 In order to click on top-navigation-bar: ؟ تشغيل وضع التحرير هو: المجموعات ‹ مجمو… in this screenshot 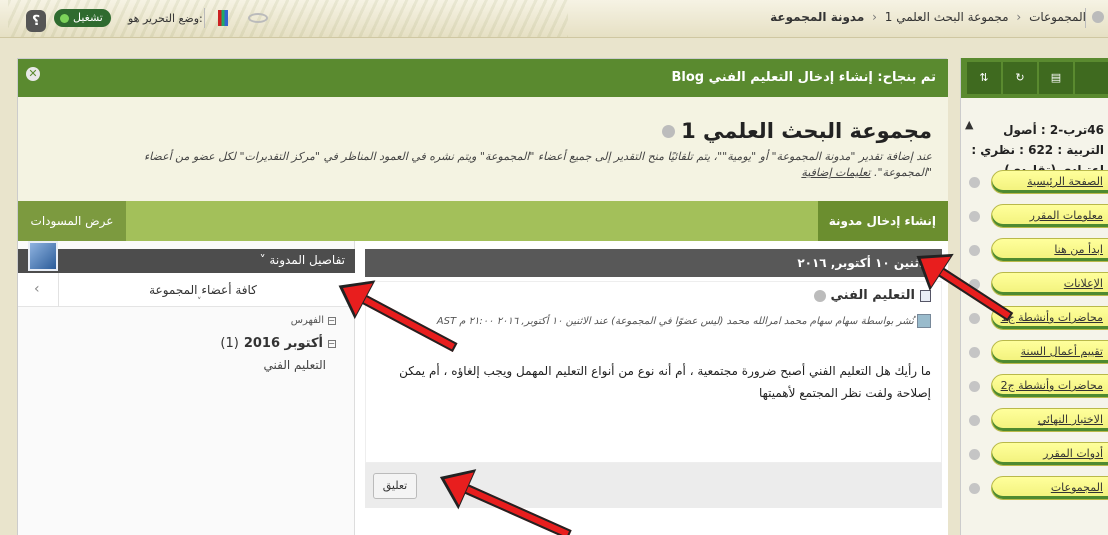, I will do `click(554, 19)`.